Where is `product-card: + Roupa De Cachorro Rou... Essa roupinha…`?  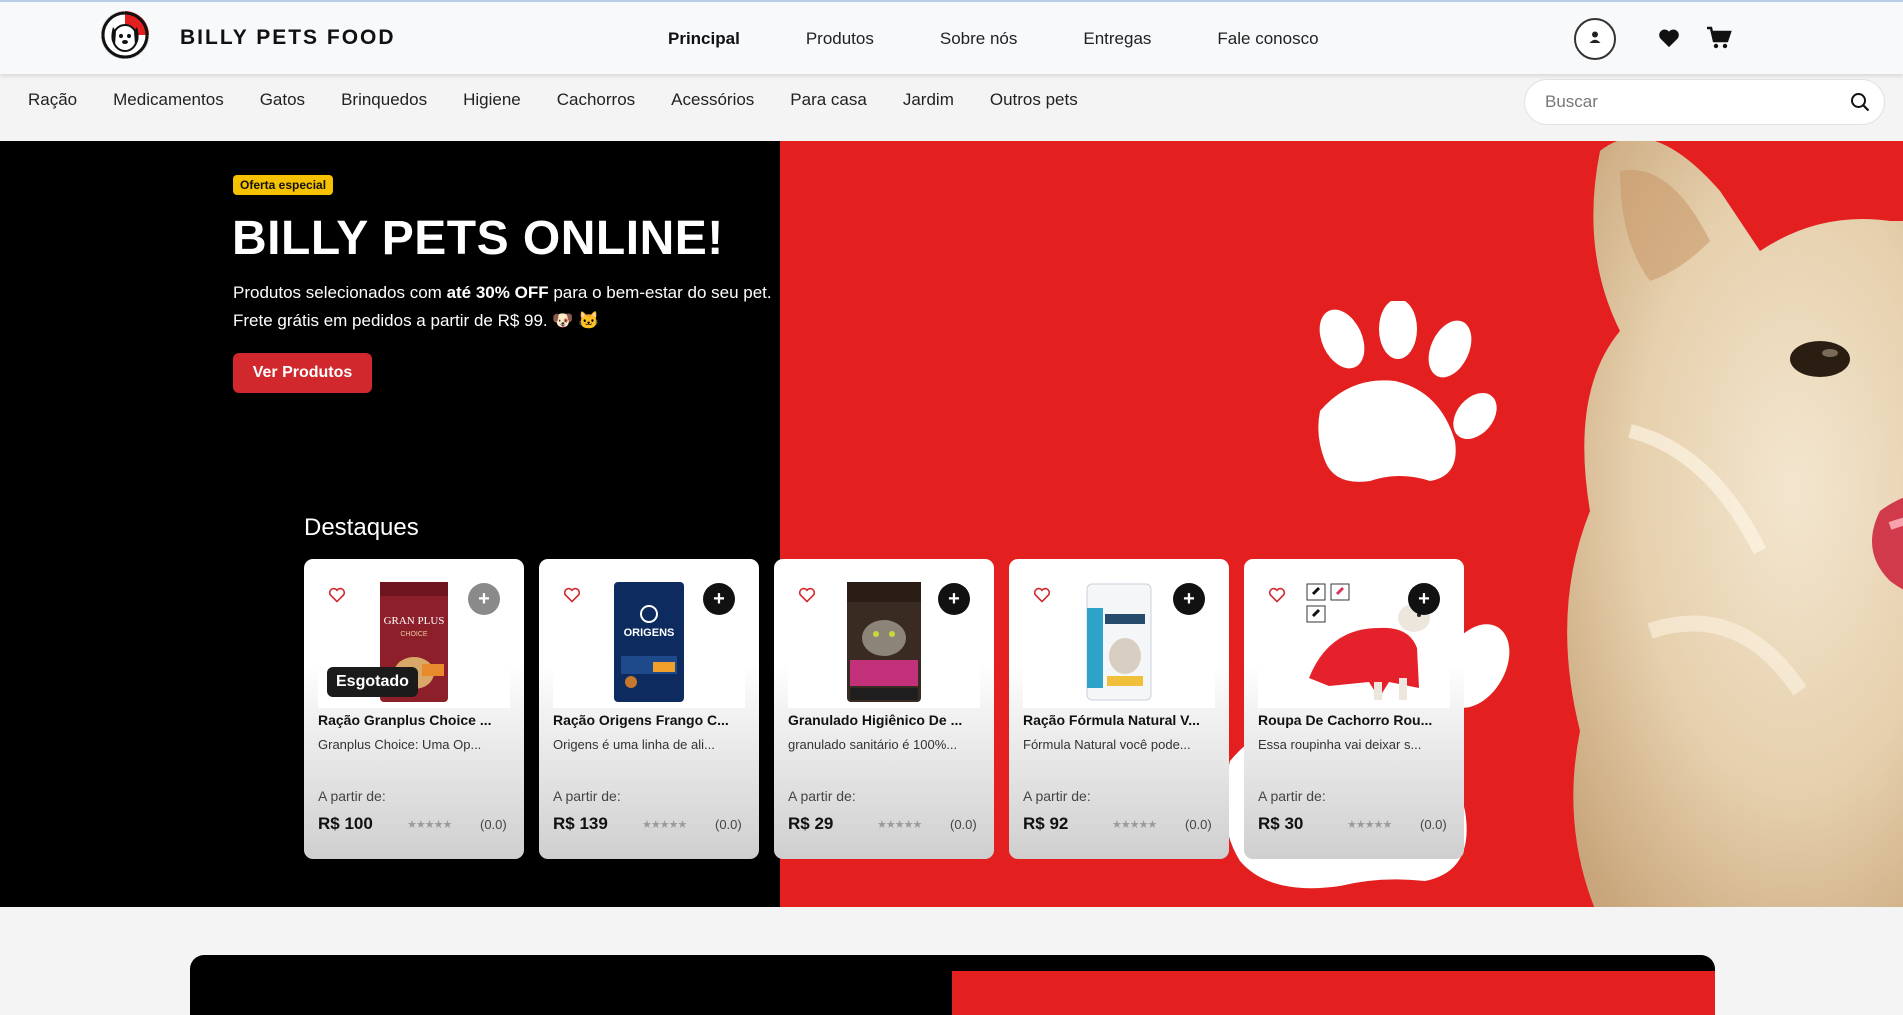 product-card: + Roupa De Cachorro Rou... Essa roupinha… is located at coordinates (1354, 709).